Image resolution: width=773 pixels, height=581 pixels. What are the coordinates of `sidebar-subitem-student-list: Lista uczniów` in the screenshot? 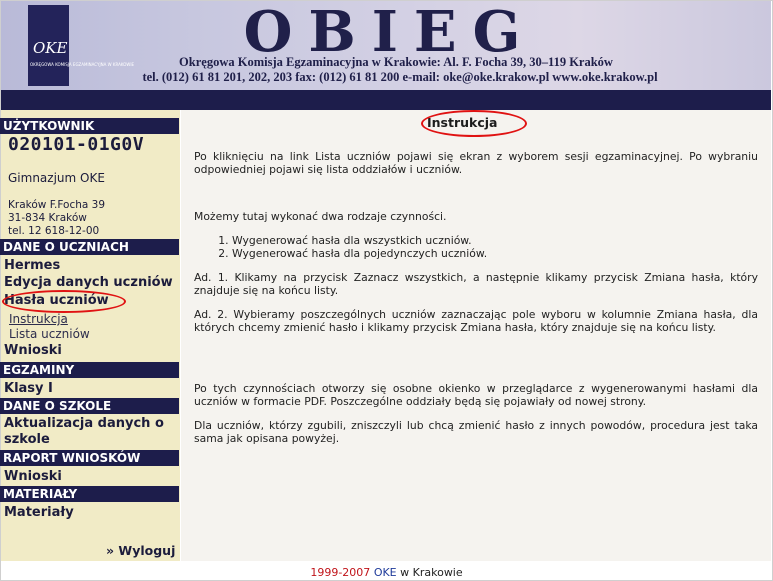 It's located at (49, 334).